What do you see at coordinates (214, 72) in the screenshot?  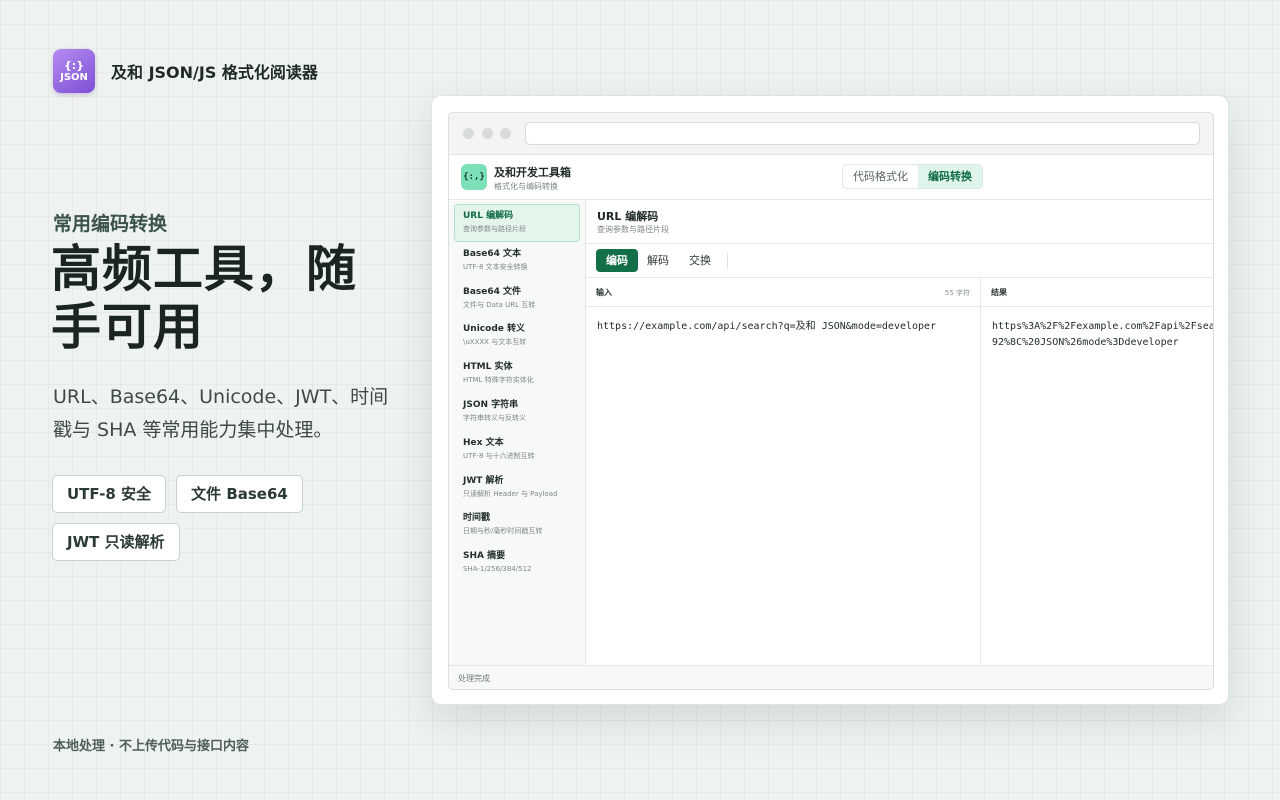 I see `brand-name: 及和 JSON/JS 格式化阅读器` at bounding box center [214, 72].